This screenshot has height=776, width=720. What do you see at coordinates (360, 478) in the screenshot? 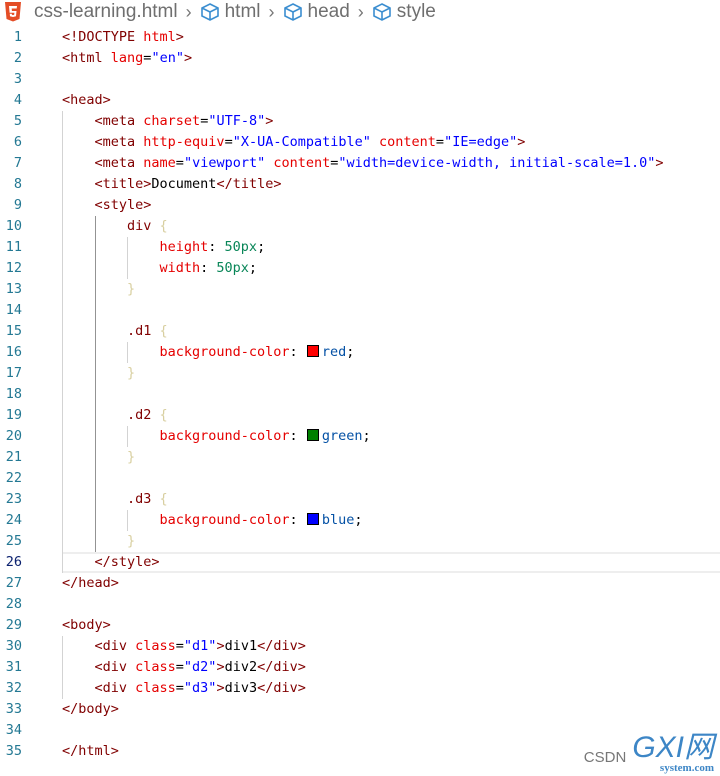
I see `code-line: 22` at bounding box center [360, 478].